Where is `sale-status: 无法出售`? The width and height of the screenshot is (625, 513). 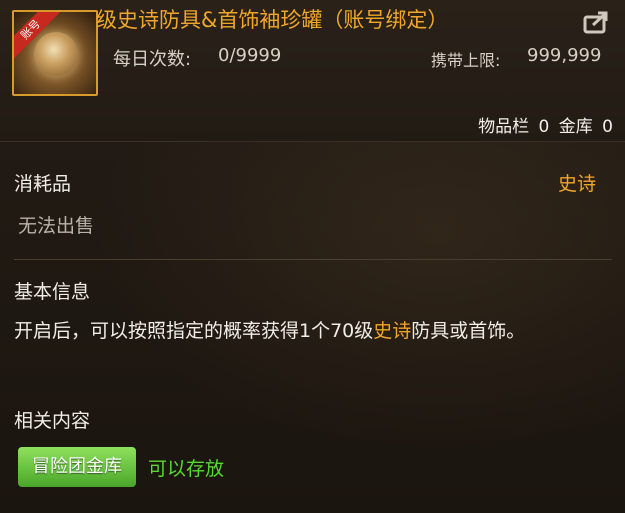 sale-status: 无法出售 is located at coordinates (56, 226).